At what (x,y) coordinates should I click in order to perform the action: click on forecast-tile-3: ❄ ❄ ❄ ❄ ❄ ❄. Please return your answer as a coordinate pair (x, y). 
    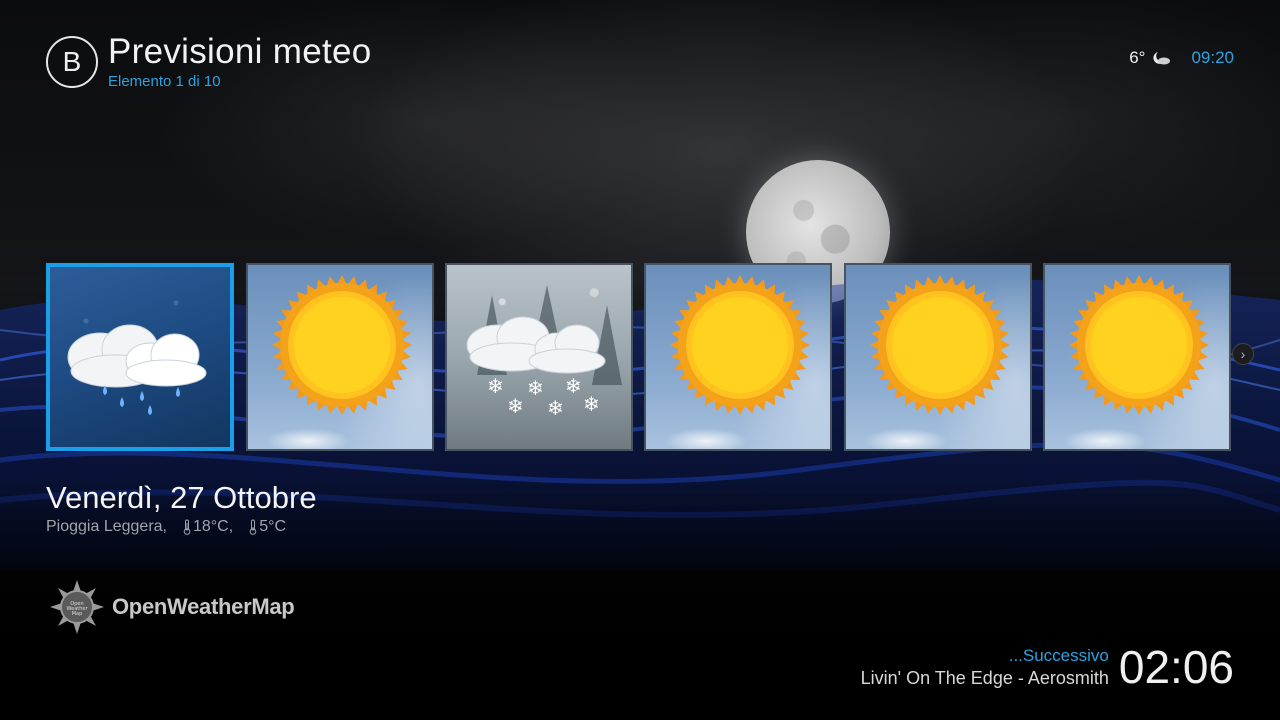
    Looking at the image, I should click on (539, 357).